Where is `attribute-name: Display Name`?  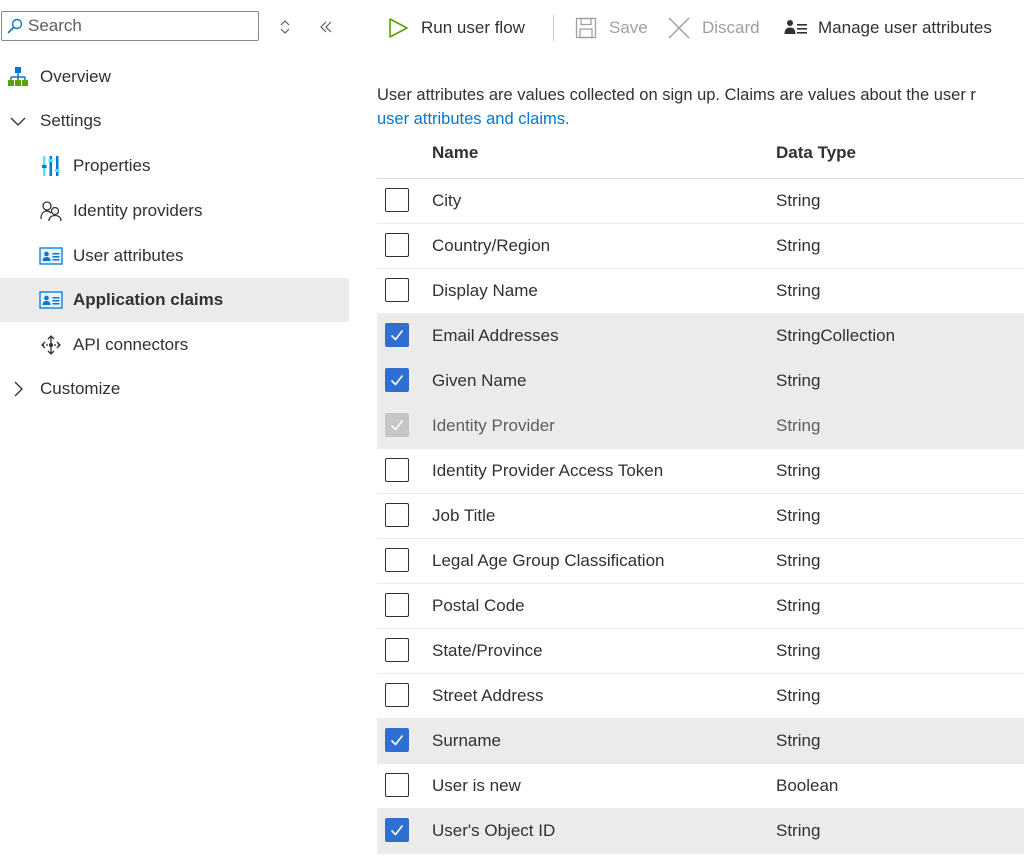 attribute-name: Display Name is located at coordinates (485, 290).